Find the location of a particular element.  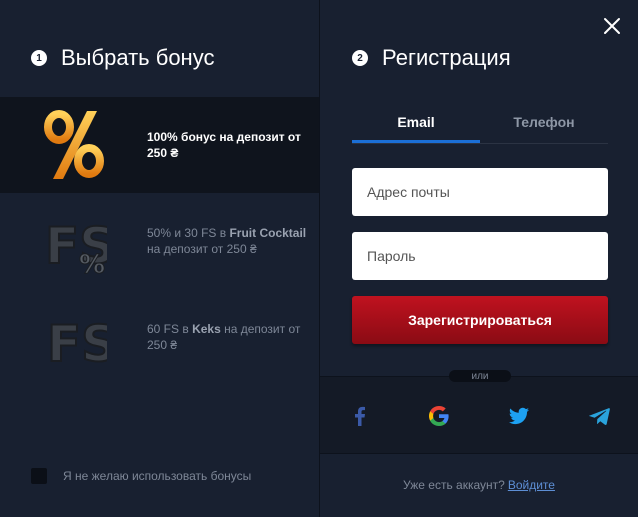

bonus-text-pre: 50% и 30 FS в is located at coordinates (188, 233).